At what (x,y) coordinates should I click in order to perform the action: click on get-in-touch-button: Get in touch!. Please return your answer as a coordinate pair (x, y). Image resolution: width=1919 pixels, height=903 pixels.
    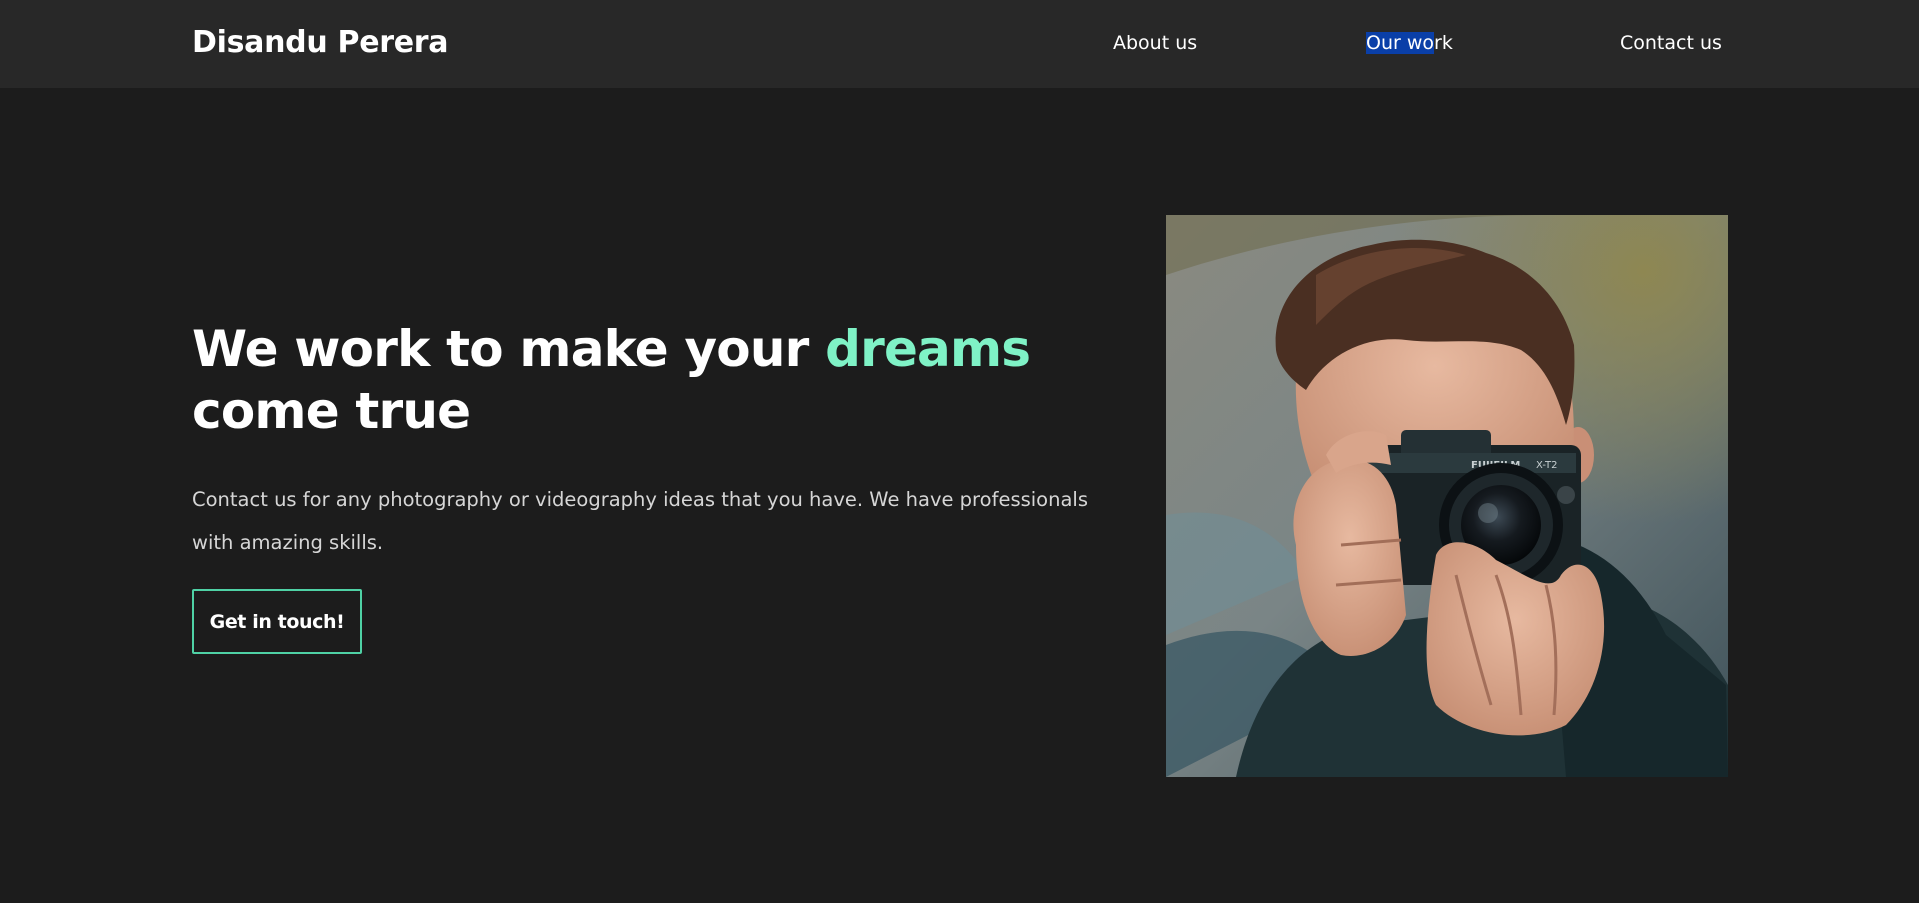
    Looking at the image, I should click on (277, 621).